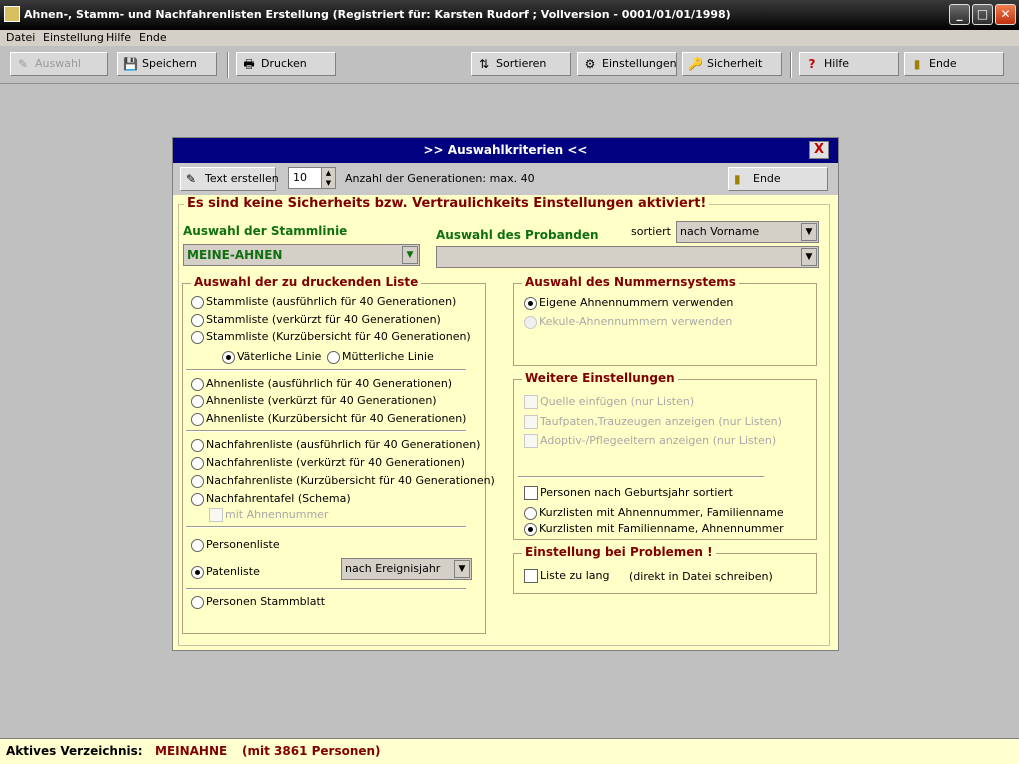  Describe the element at coordinates (812, 64) in the screenshot. I see `help-icon: ?` at that location.